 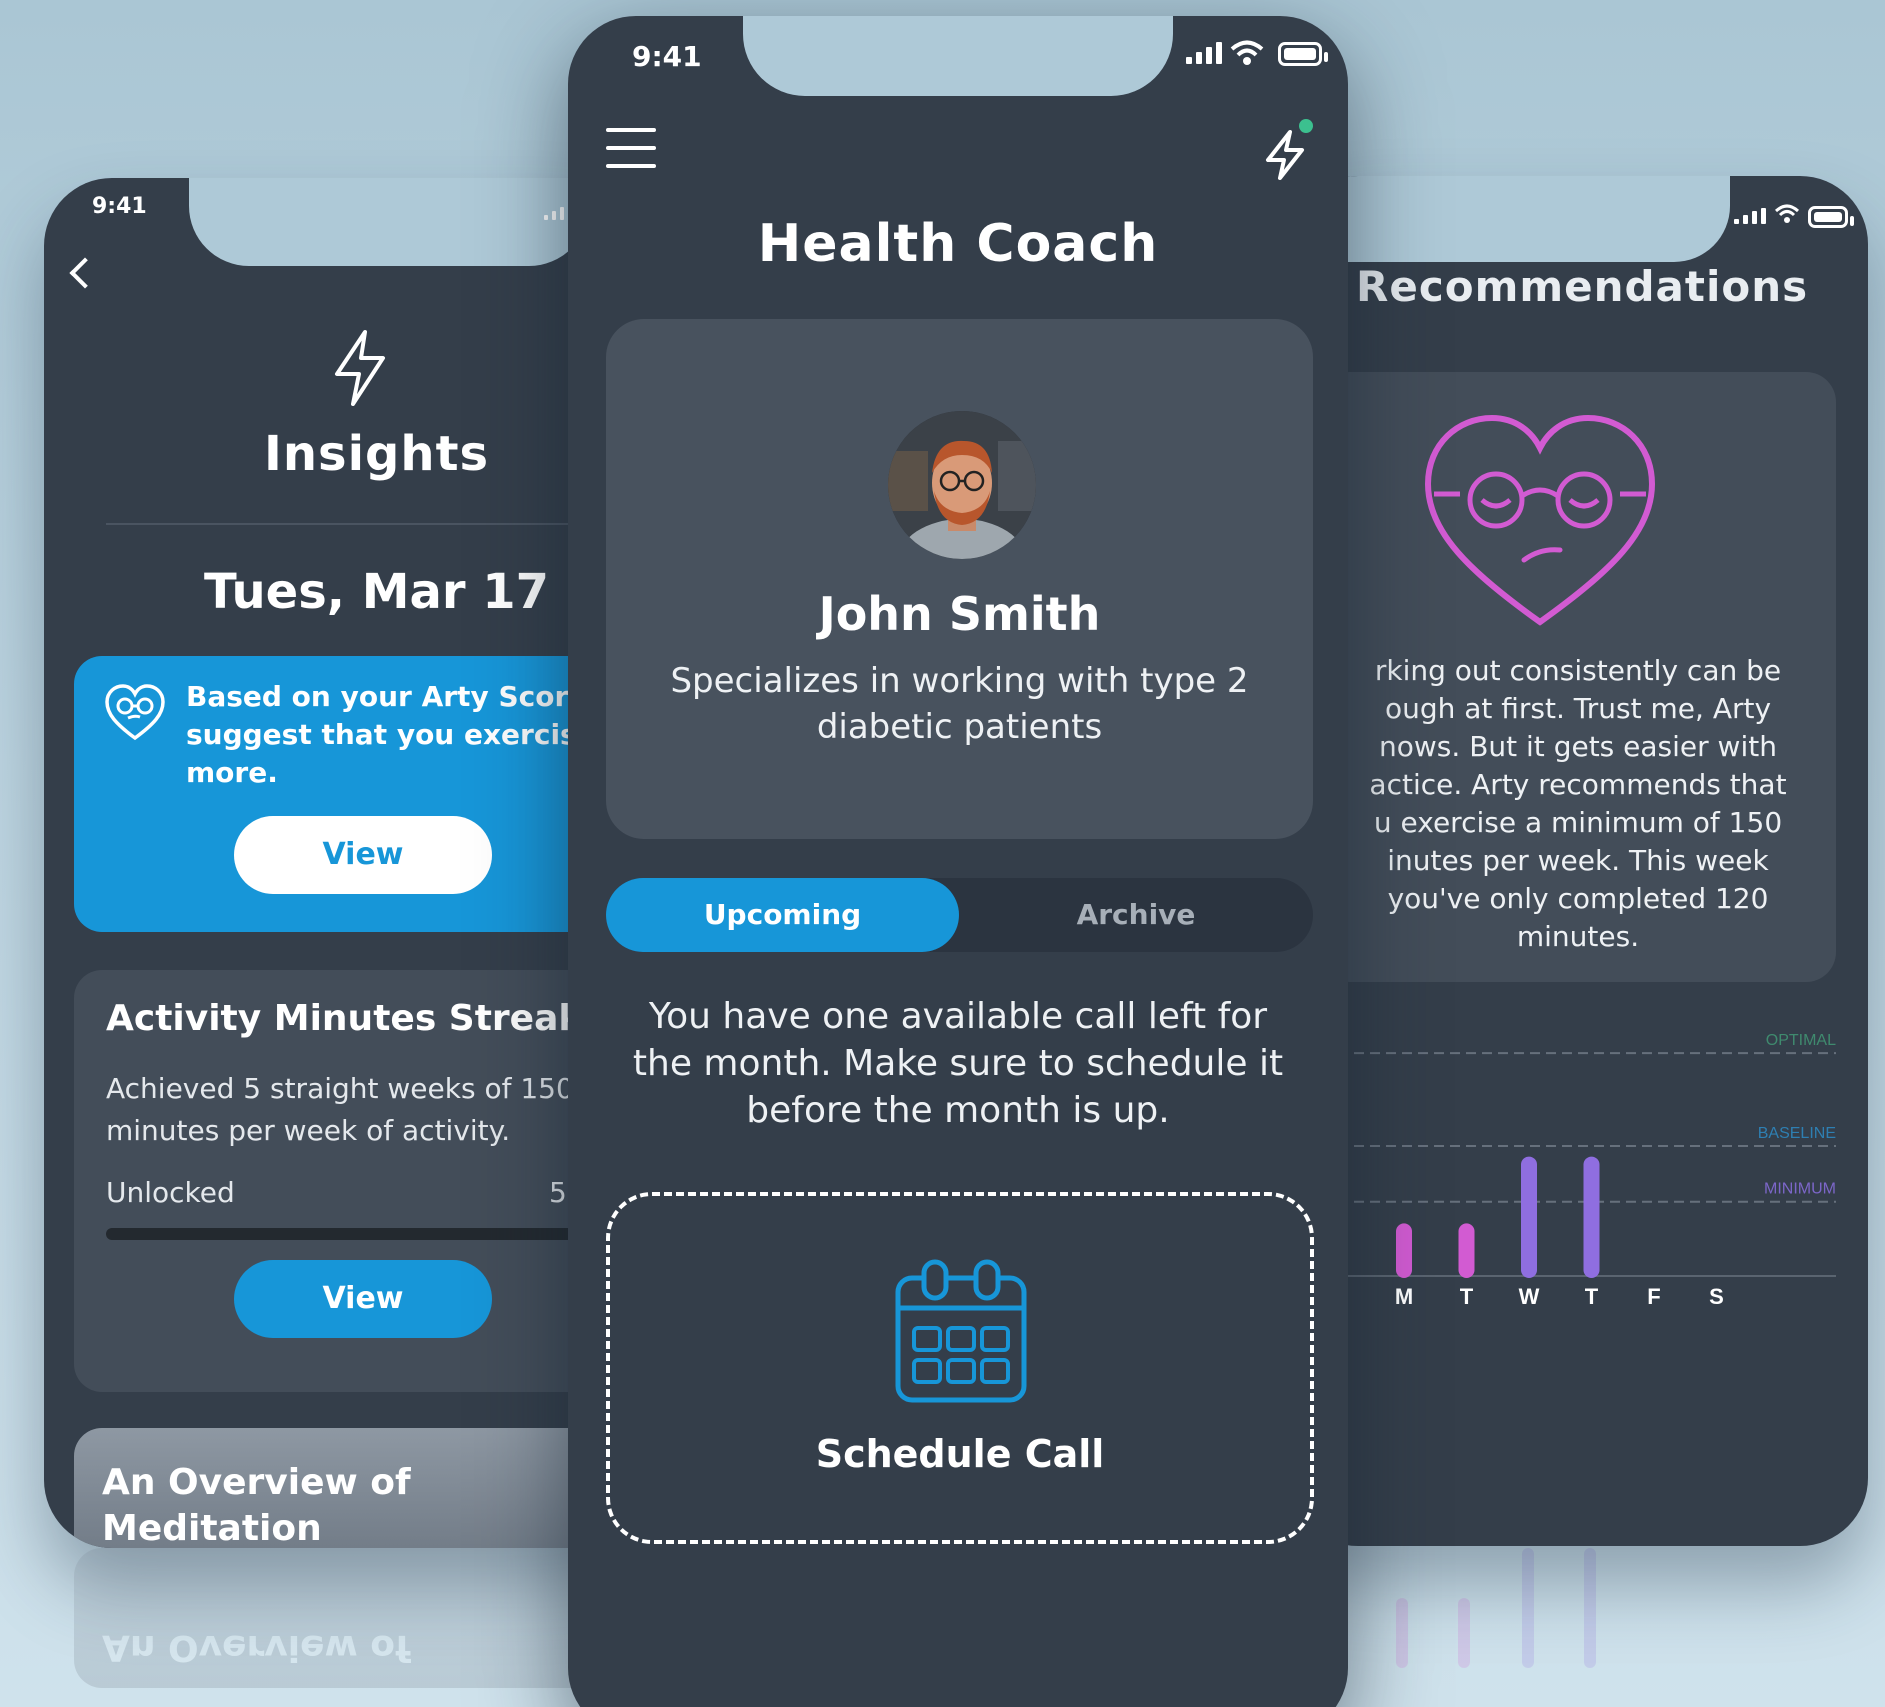 I want to click on arty-text-line2: suggest that you exercise, so click(x=391, y=734).